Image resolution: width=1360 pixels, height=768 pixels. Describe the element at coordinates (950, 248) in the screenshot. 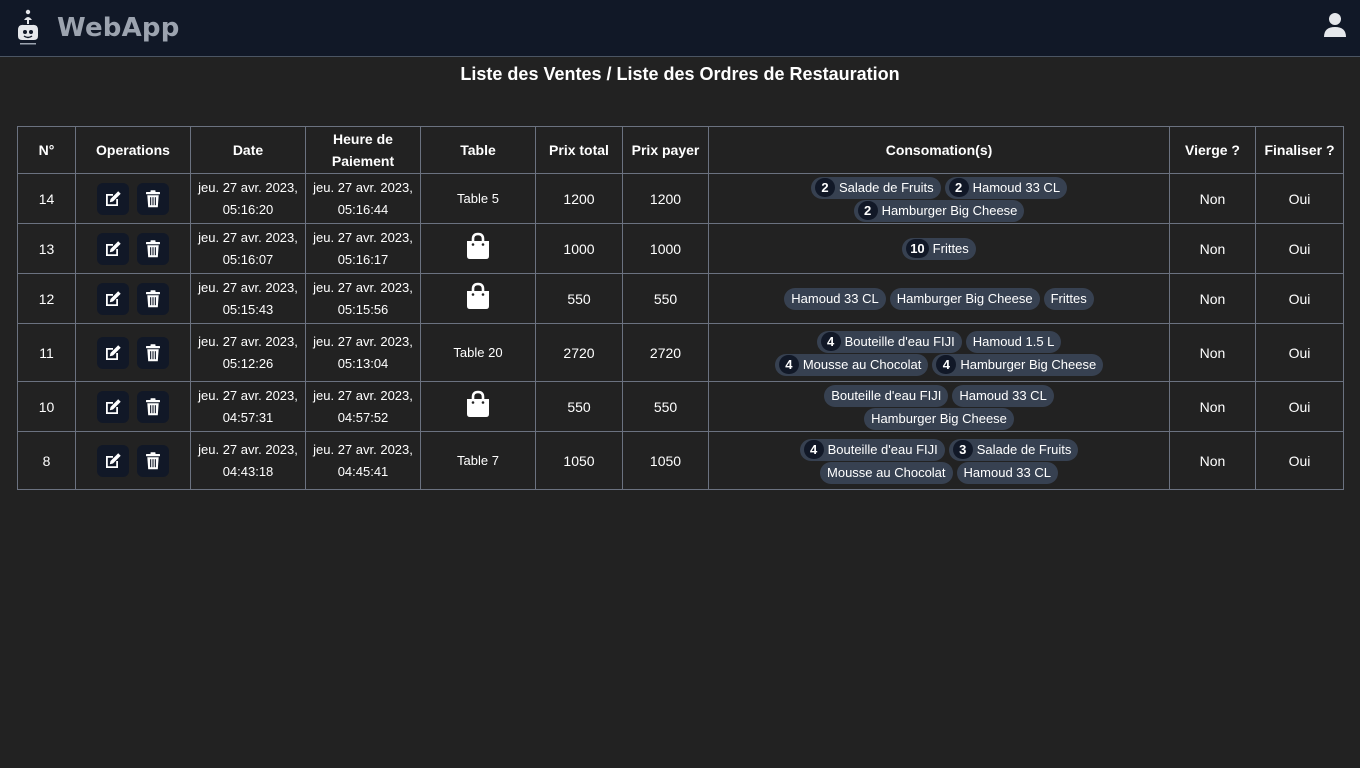

I see `item-name: Frittes` at that location.